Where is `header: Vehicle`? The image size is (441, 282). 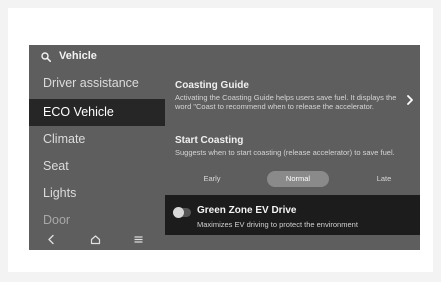 header: Vehicle is located at coordinates (224, 56).